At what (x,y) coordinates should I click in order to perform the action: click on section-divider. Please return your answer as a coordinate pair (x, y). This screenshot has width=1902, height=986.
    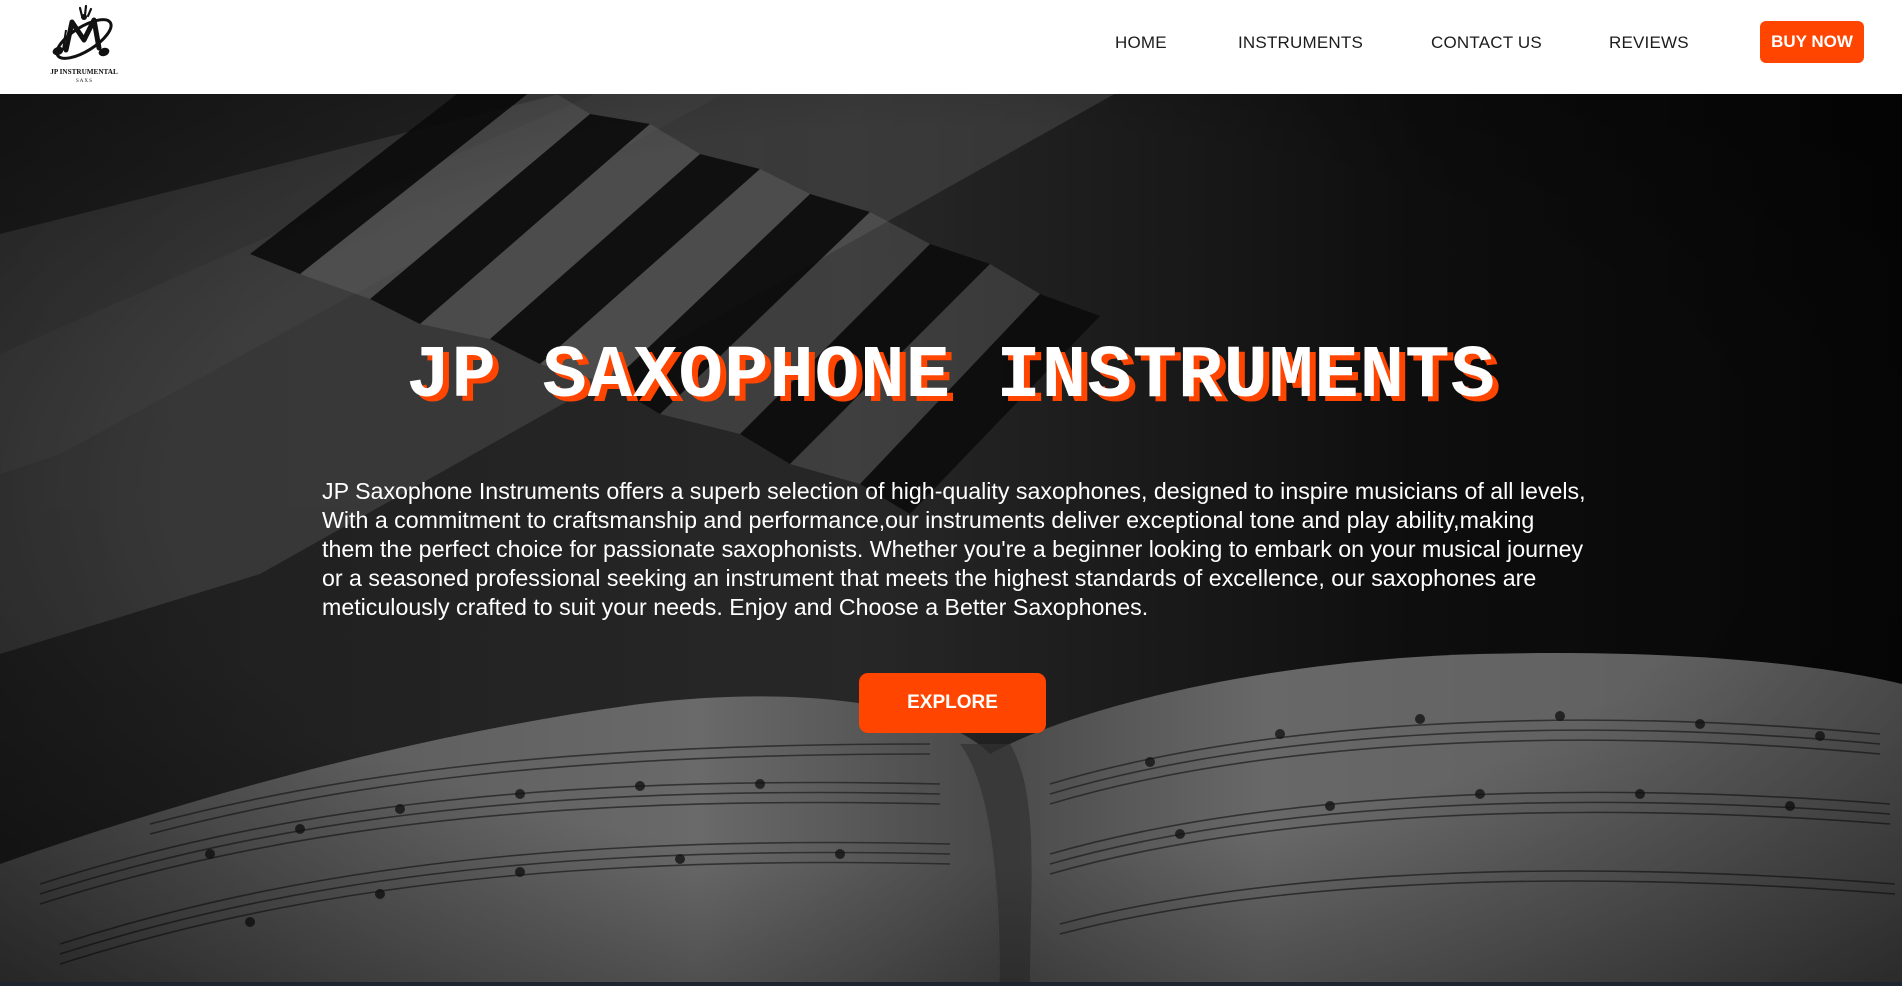
    Looking at the image, I should click on (951, 984).